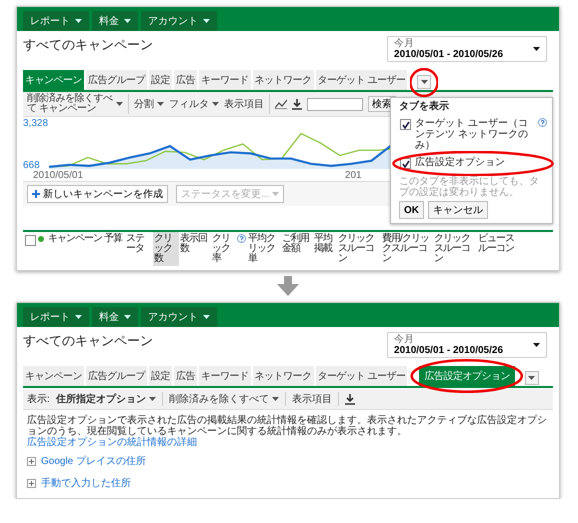 Image resolution: width=578 pixels, height=523 pixels. I want to click on option-label: ターゲット ユーザー（コンテンツ ネットワークのみ）, so click(472, 134).